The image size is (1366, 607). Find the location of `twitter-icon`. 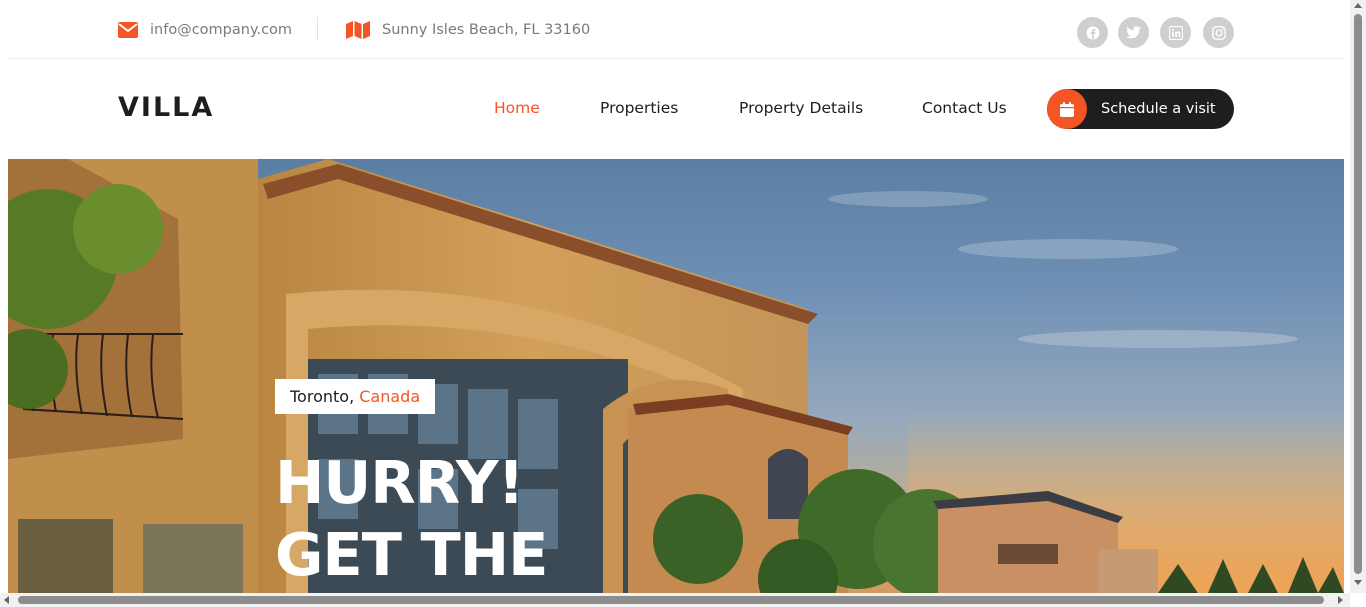

twitter-icon is located at coordinates (1133, 32).